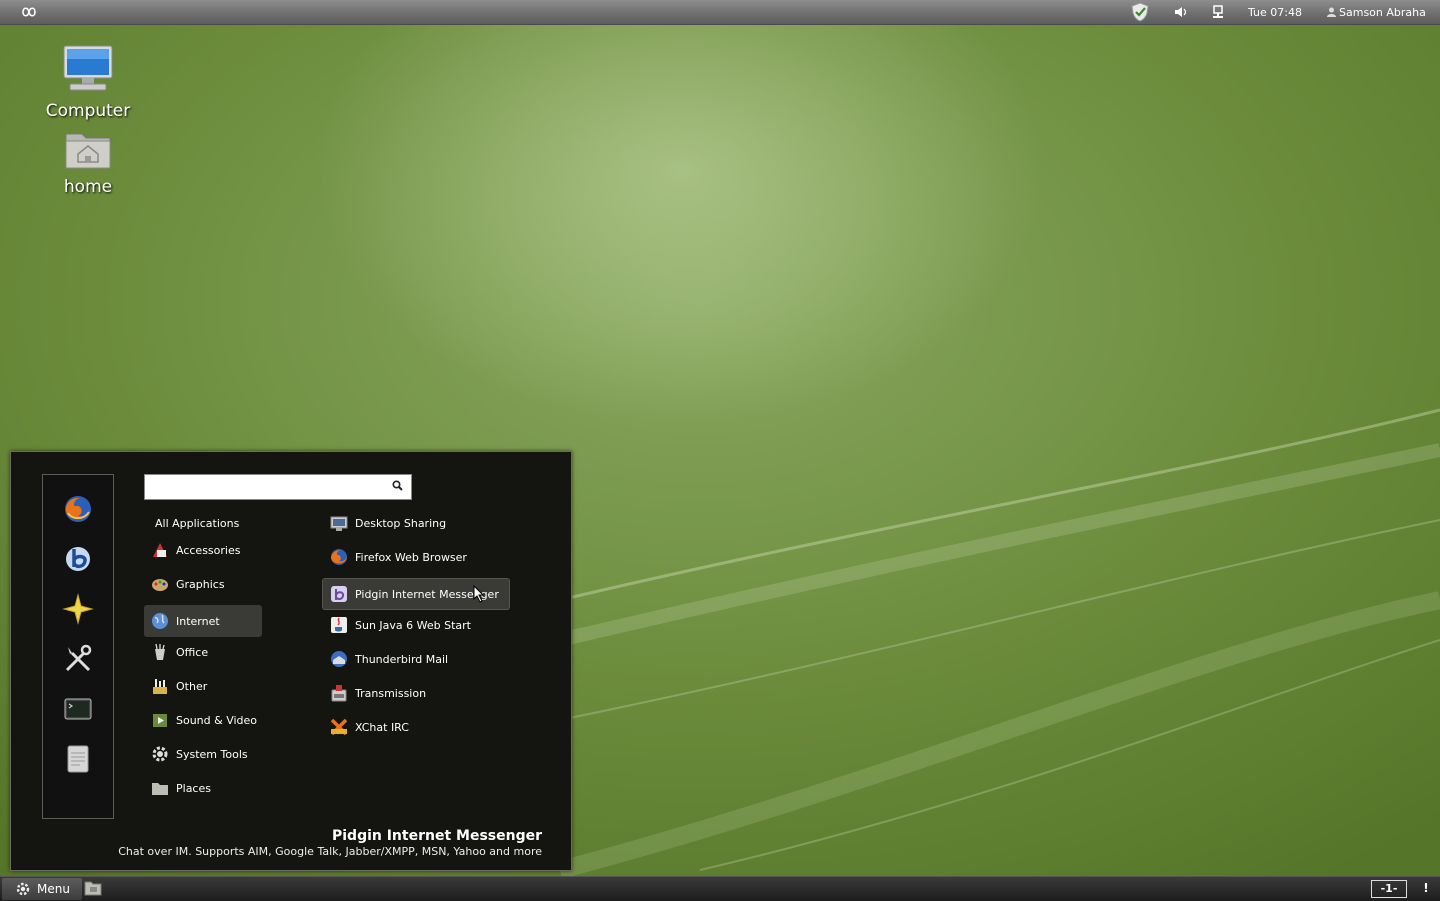 The width and height of the screenshot is (1440, 901). I want to click on user-menu: Samson Abraha, so click(1376, 12).